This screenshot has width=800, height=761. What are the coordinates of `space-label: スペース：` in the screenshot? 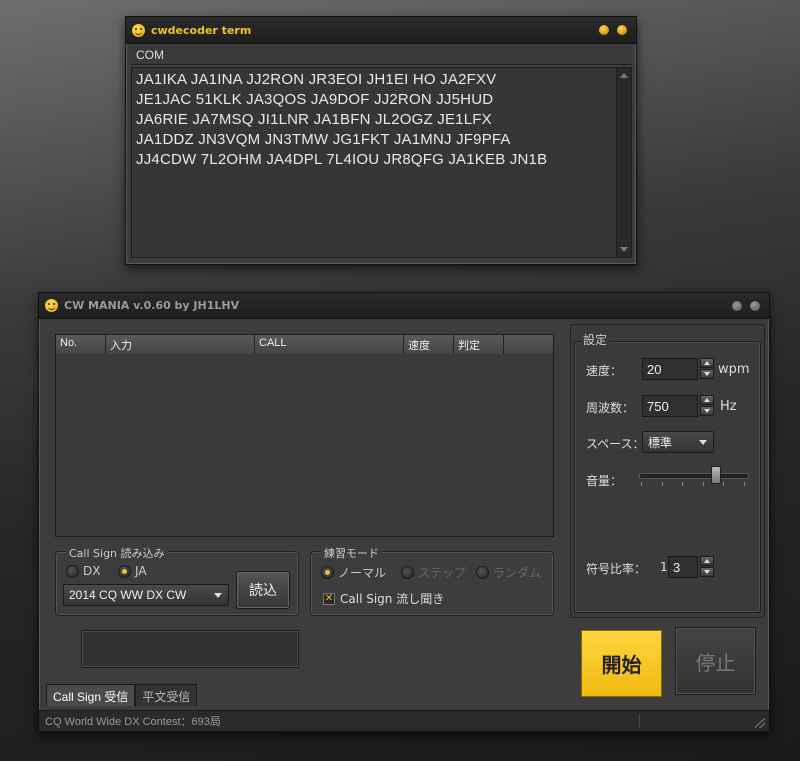 It's located at (615, 444).